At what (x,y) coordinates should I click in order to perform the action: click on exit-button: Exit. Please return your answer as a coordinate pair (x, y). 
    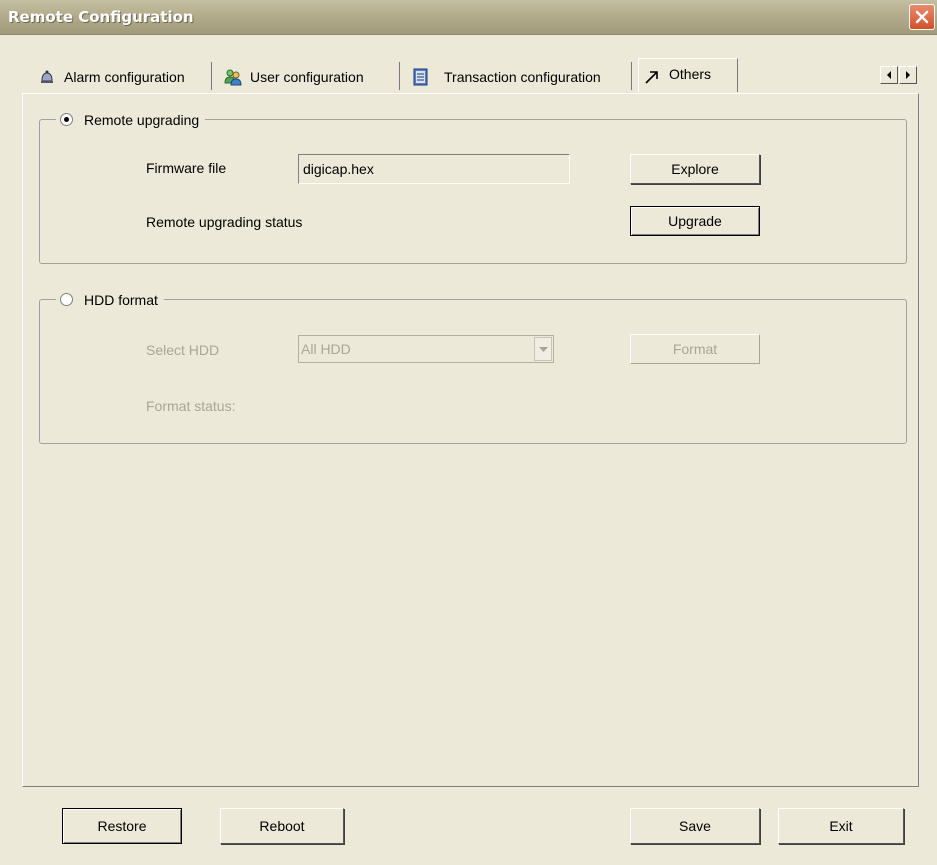
    Looking at the image, I should click on (841, 826).